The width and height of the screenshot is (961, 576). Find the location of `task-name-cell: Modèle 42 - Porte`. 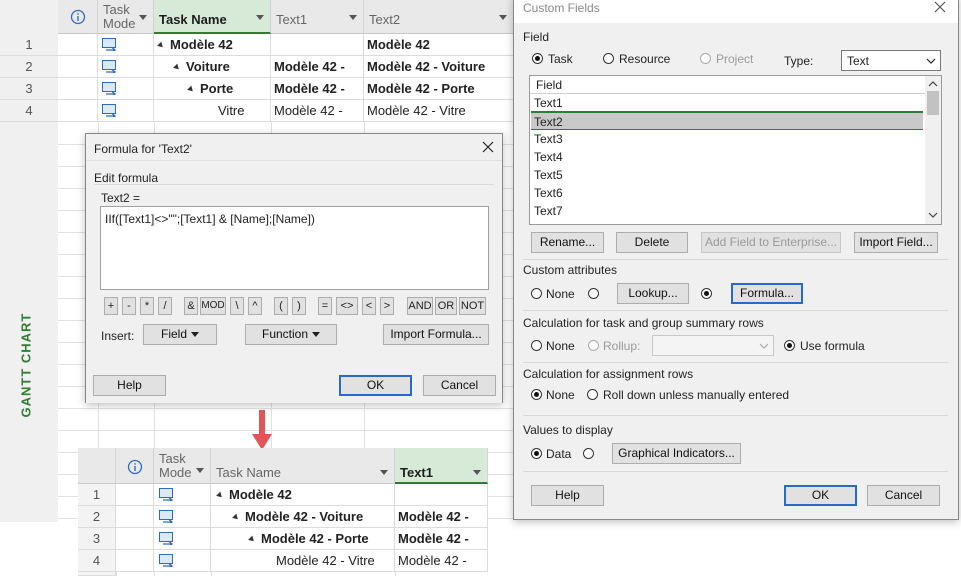

task-name-cell: Modèle 42 - Porte is located at coordinates (303, 539).